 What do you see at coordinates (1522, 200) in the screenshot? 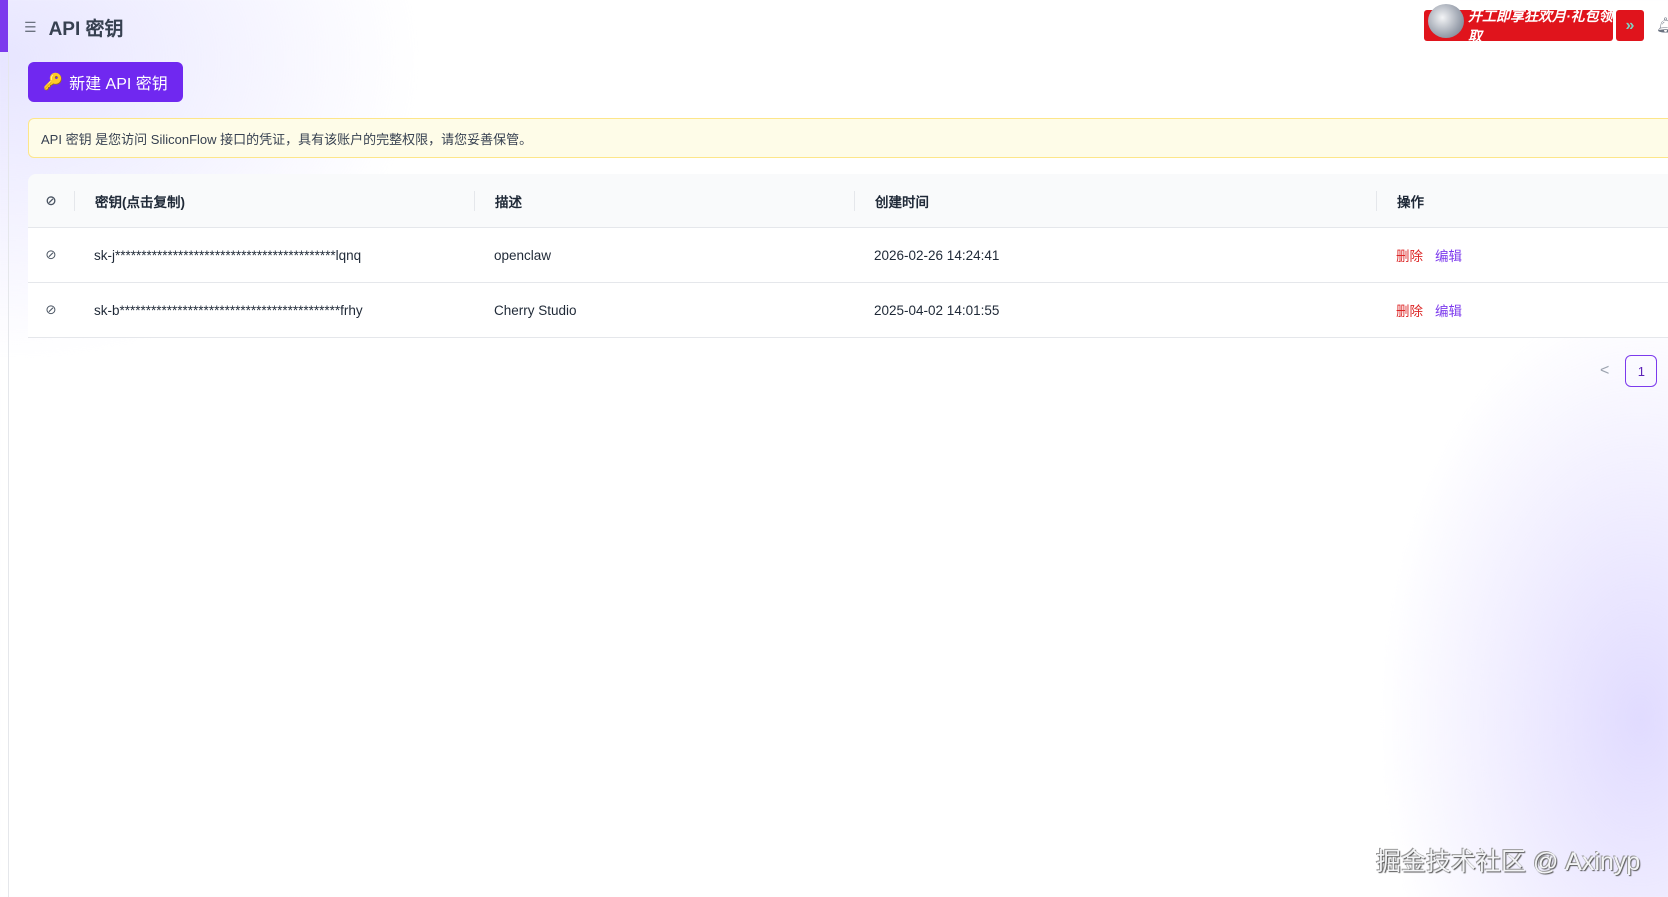
I see `column-header-actions: 操作` at bounding box center [1522, 200].